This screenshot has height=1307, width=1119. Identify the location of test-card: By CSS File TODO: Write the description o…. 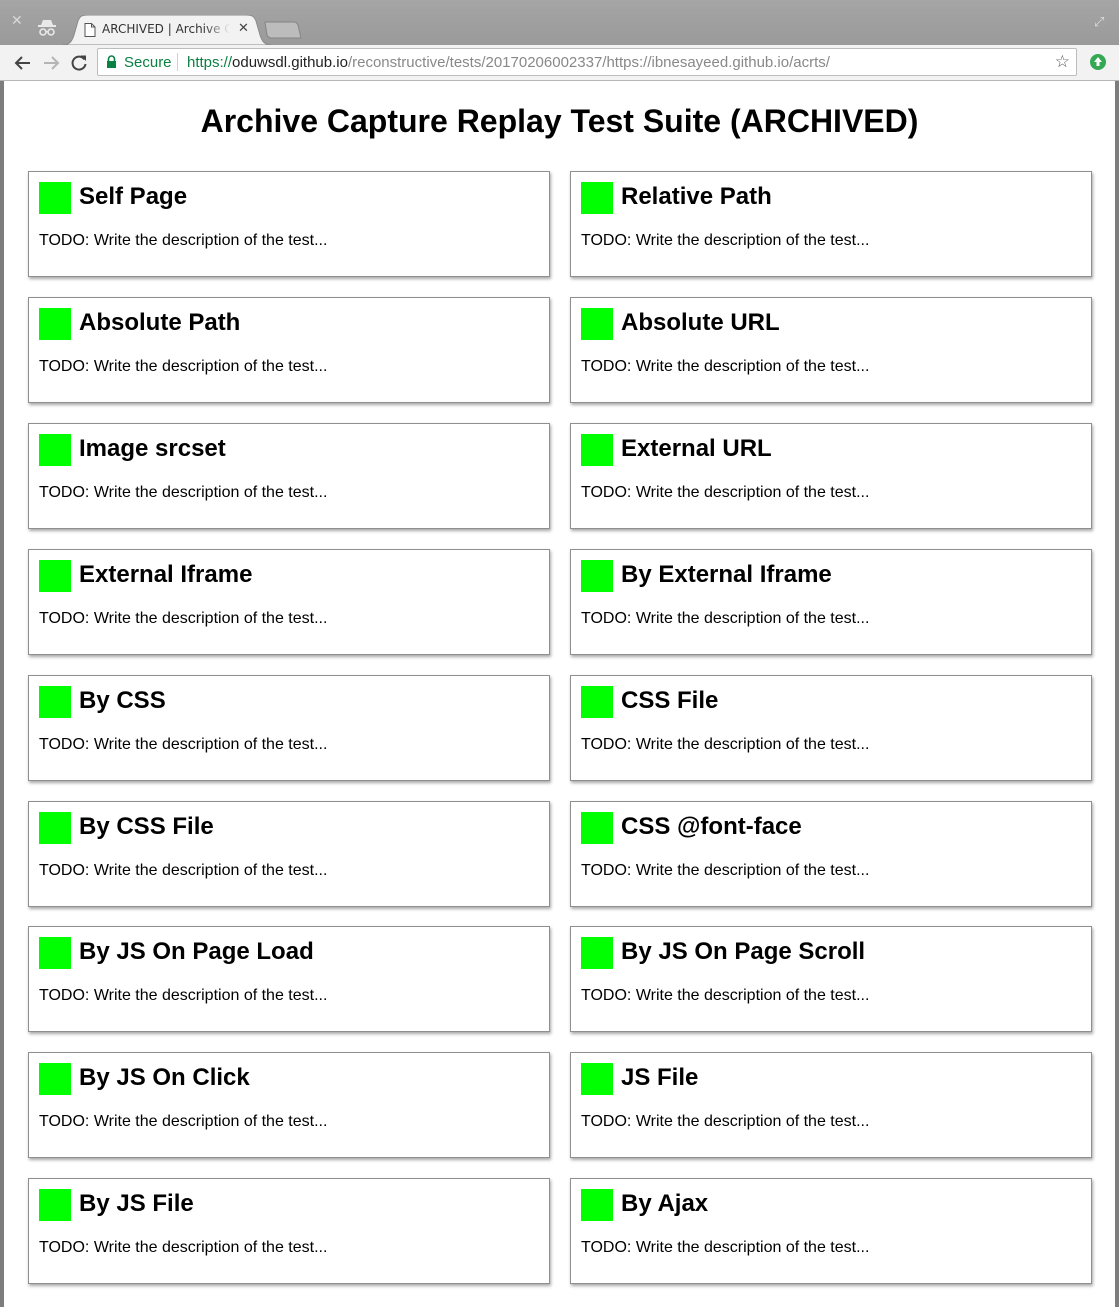
(289, 853).